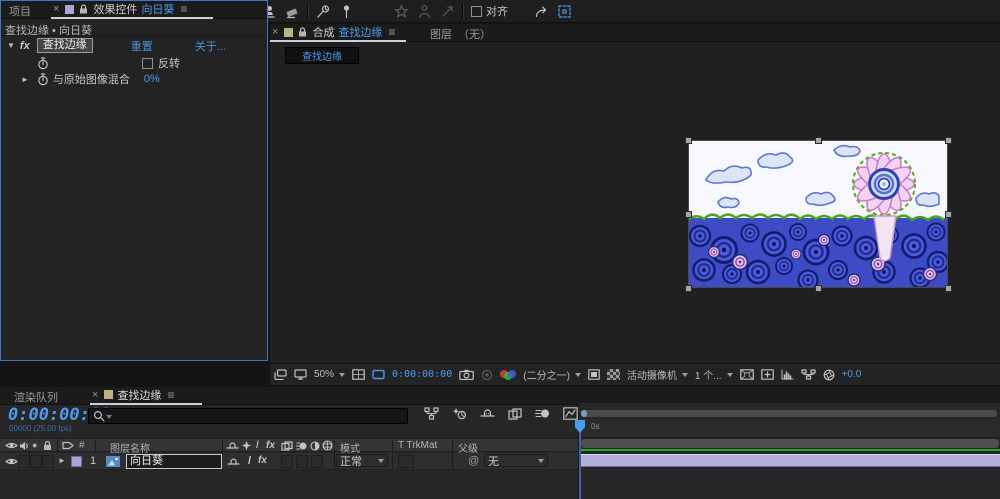 The height and width of the screenshot is (499, 1000). What do you see at coordinates (257, 445) in the screenshot?
I see `quality-column-icon: /` at bounding box center [257, 445].